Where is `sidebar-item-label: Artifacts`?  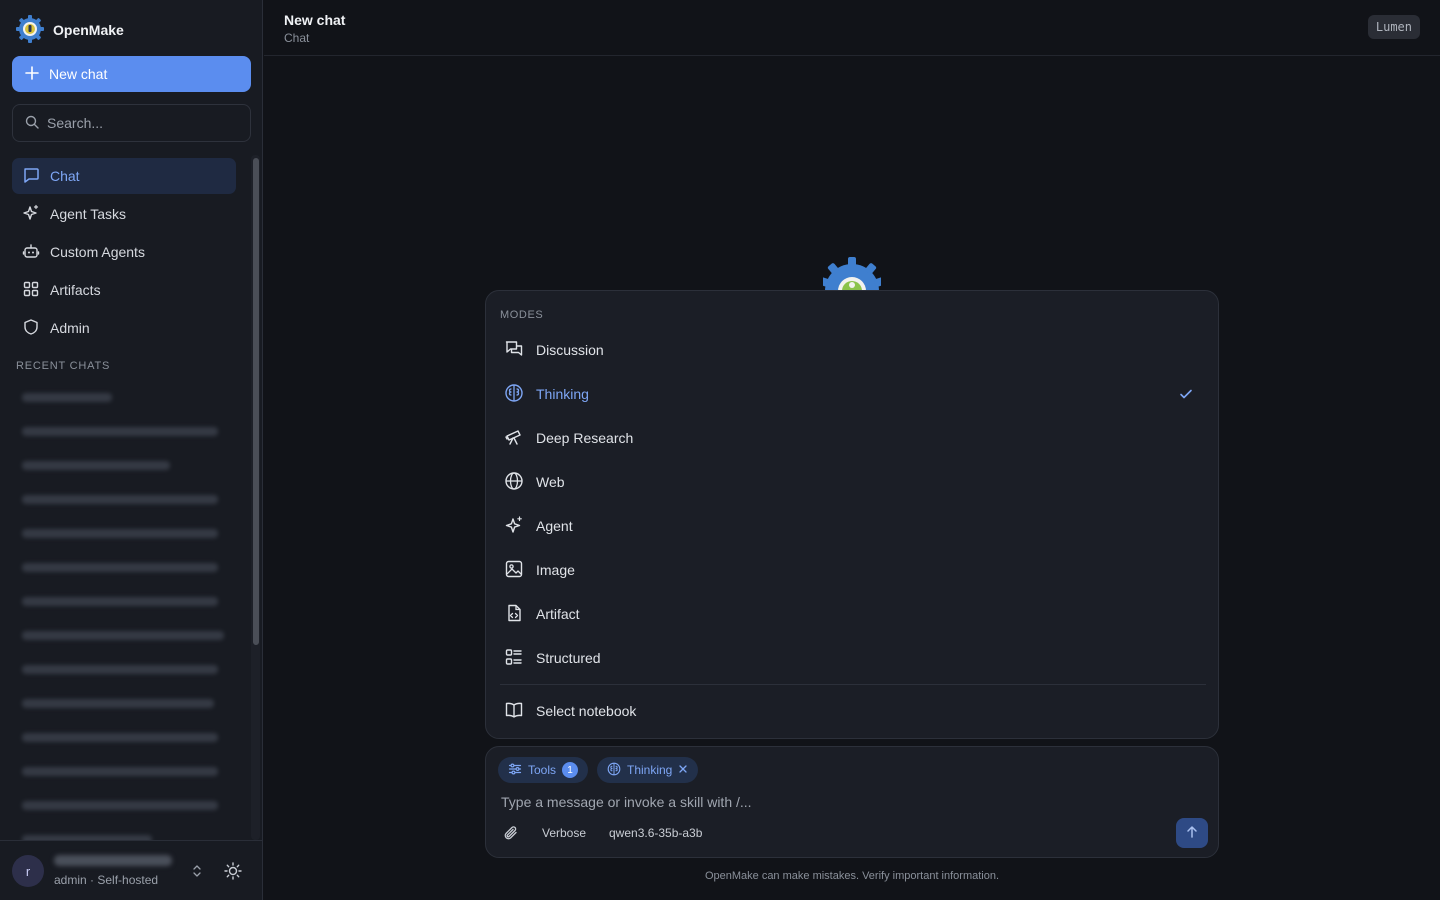
sidebar-item-label: Artifacts is located at coordinates (75, 290).